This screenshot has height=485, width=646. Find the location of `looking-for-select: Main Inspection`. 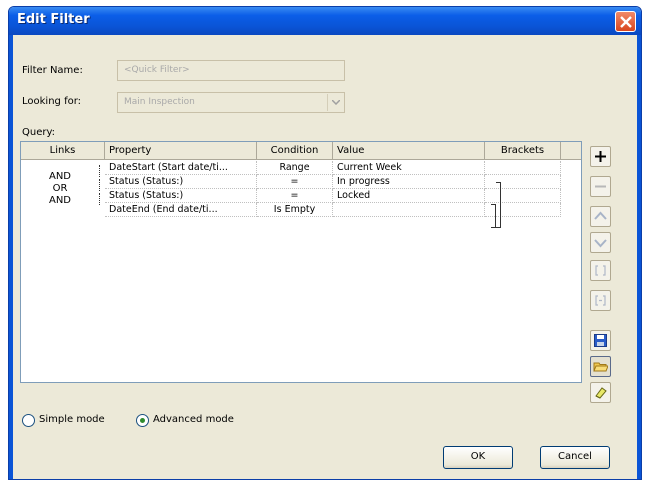

looking-for-select: Main Inspection is located at coordinates (231, 102).